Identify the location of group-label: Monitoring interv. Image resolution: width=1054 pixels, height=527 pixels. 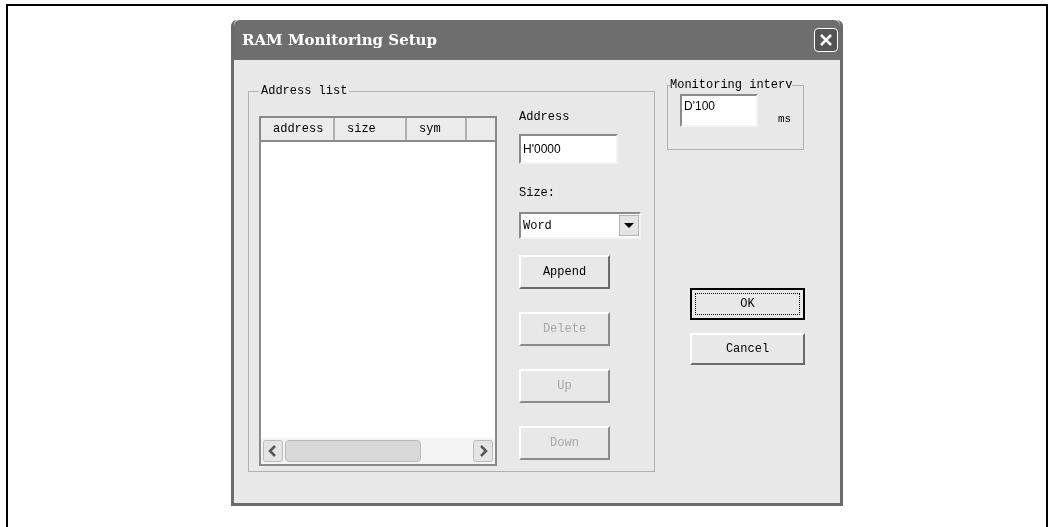
(731, 85).